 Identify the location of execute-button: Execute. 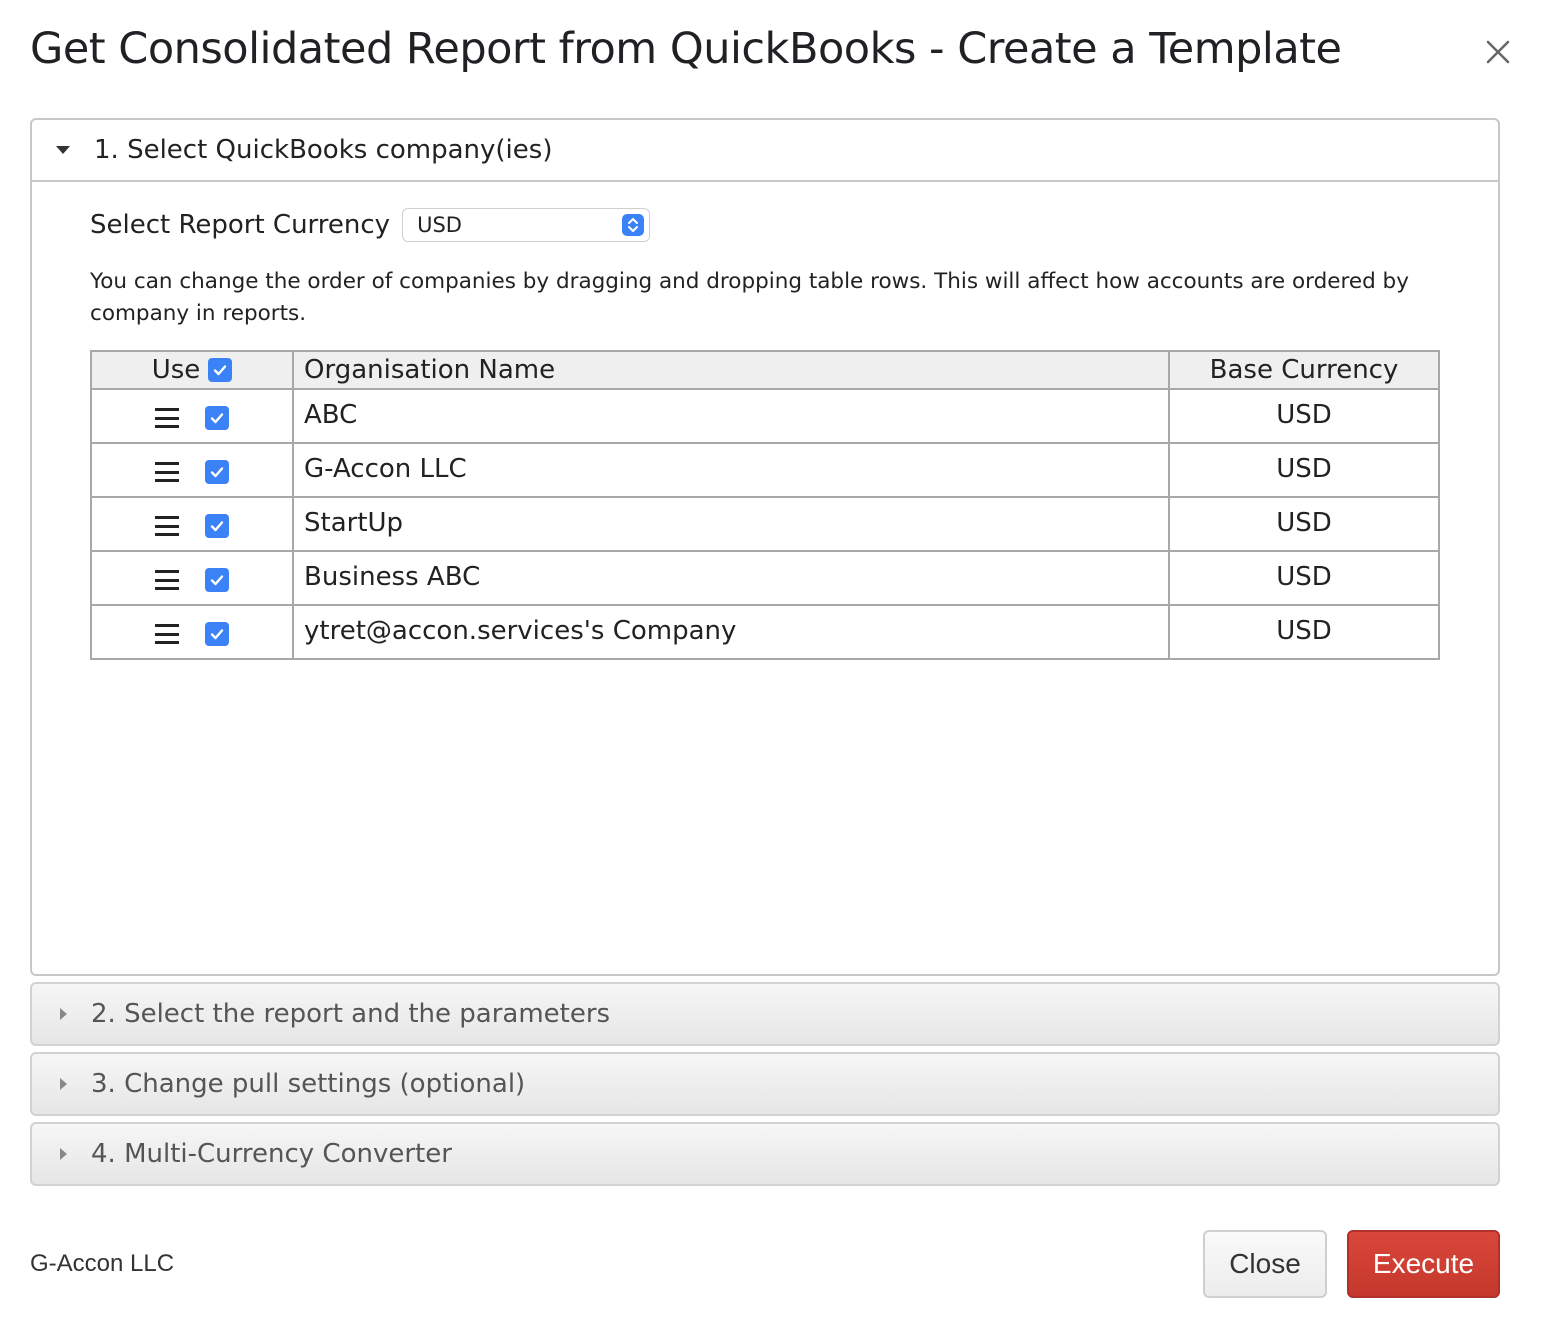
(1423, 1264).